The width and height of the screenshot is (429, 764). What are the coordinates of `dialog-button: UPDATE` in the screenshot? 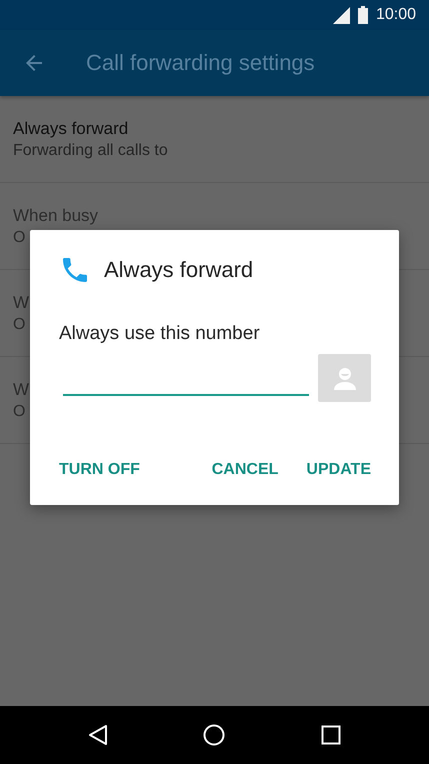 It's located at (338, 470).